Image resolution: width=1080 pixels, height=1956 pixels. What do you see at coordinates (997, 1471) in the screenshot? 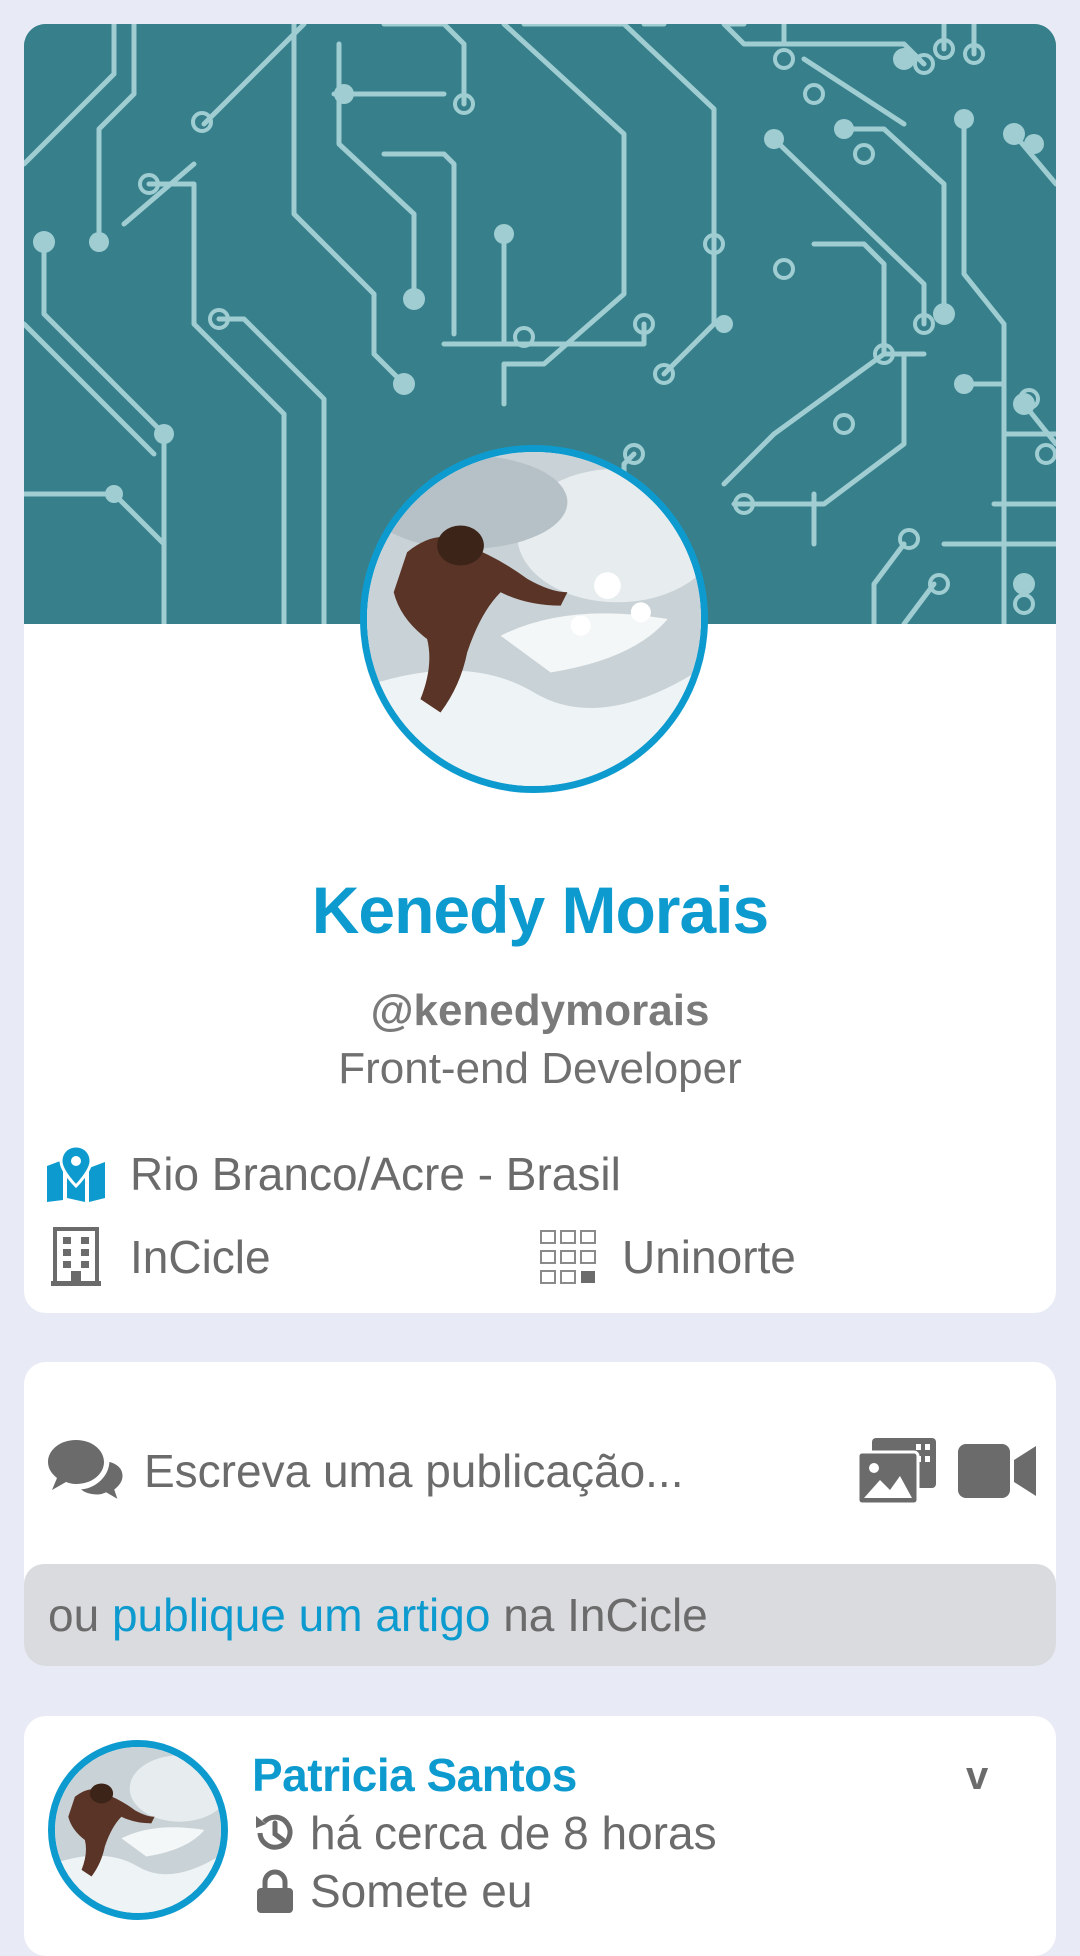
I see `video-camera-icon` at bounding box center [997, 1471].